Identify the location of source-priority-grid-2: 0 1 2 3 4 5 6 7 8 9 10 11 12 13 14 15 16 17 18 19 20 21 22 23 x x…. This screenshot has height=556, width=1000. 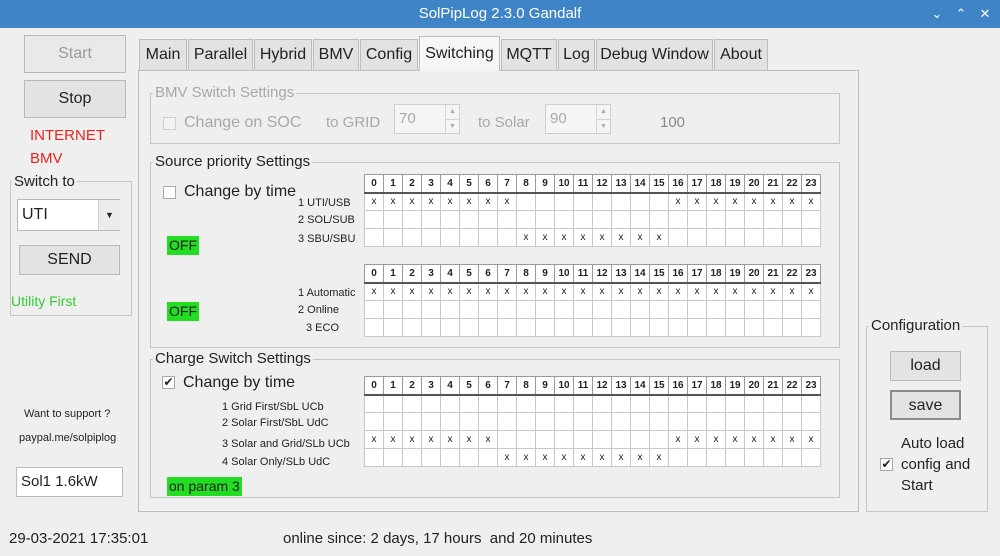
(592, 300).